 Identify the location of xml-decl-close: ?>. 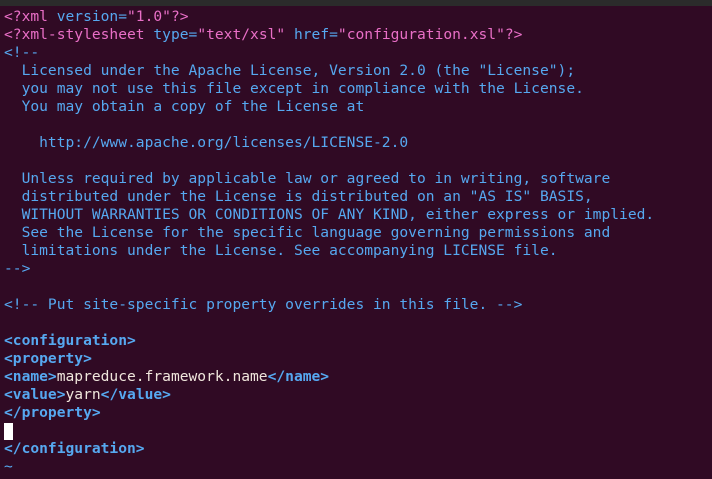
(179, 16).